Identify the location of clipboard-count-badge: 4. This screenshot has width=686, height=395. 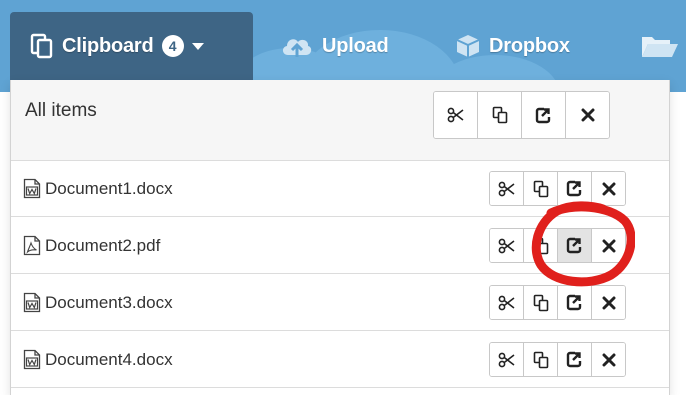
(172, 46).